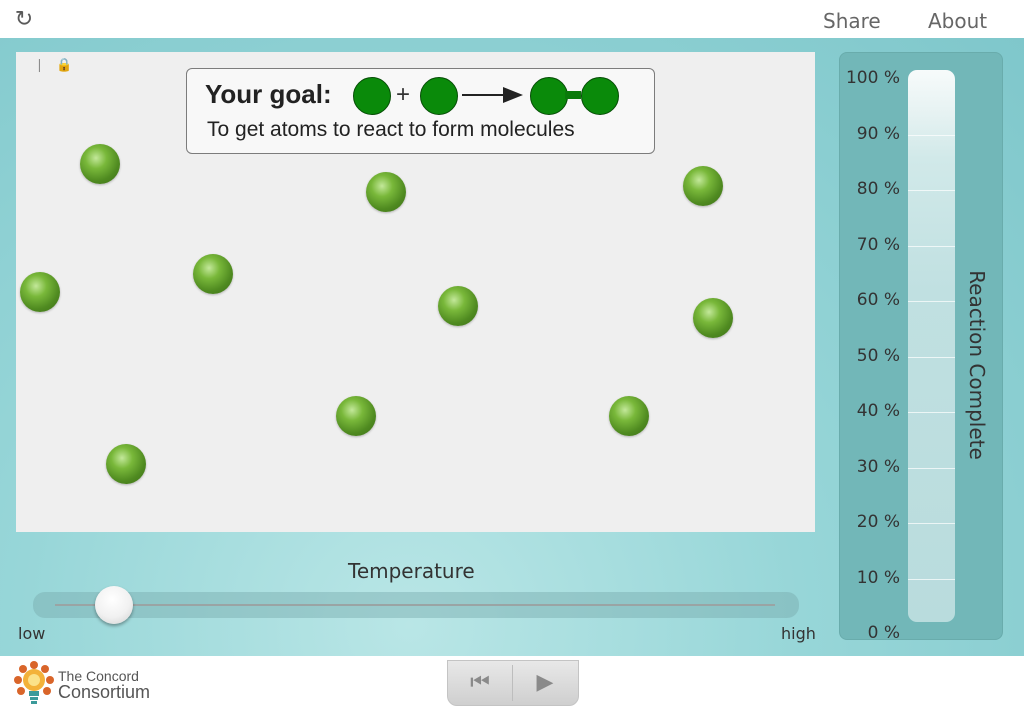 The height and width of the screenshot is (715, 1024). Describe the element at coordinates (878, 411) in the screenshot. I see `gauge-tick-label: 40 %` at that location.